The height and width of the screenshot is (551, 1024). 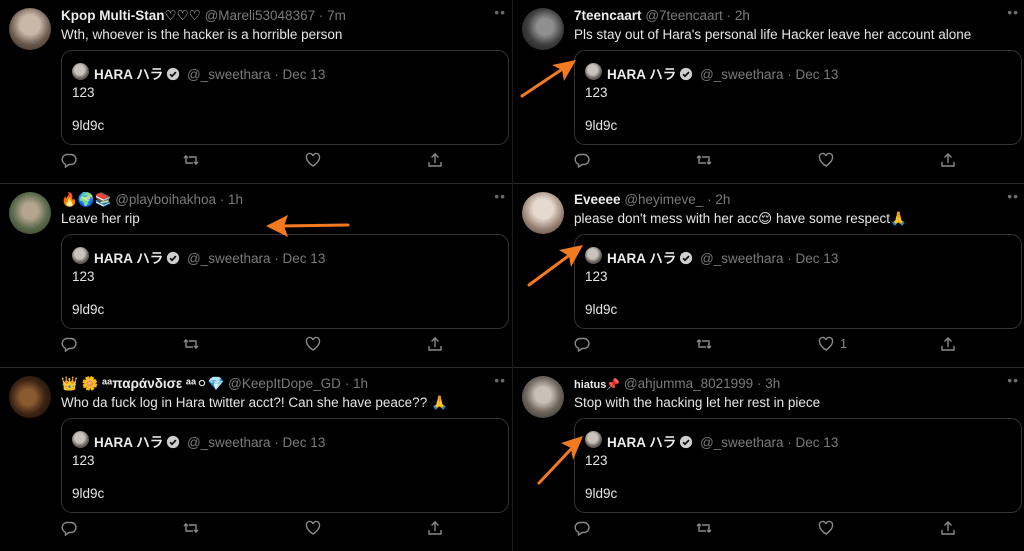 I want to click on user-name: Kpop Multi-Stan♡♡♡, so click(x=131, y=15).